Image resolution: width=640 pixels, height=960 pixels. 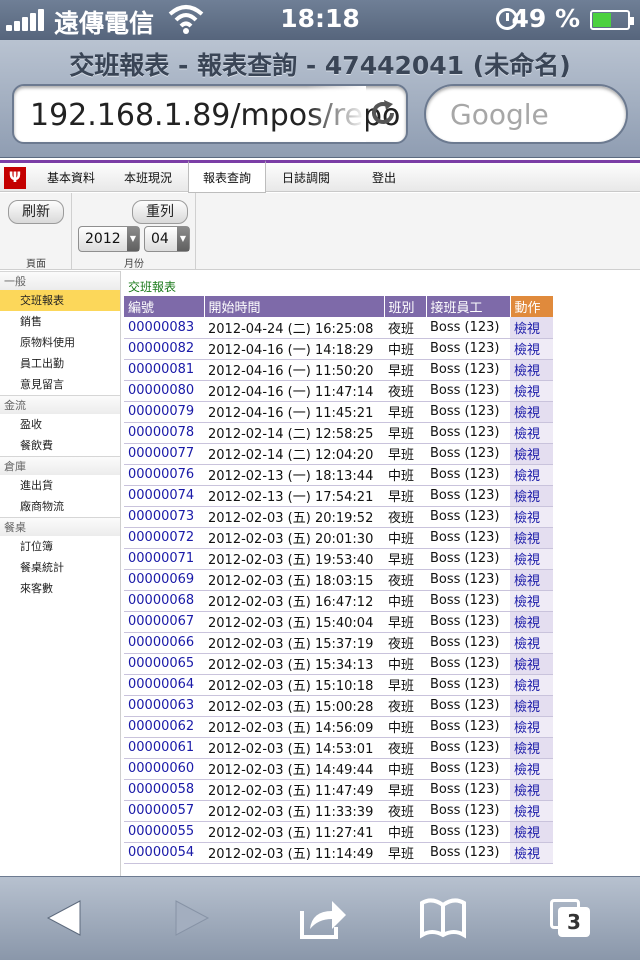 I want to click on share-icon, so click(x=323, y=918).